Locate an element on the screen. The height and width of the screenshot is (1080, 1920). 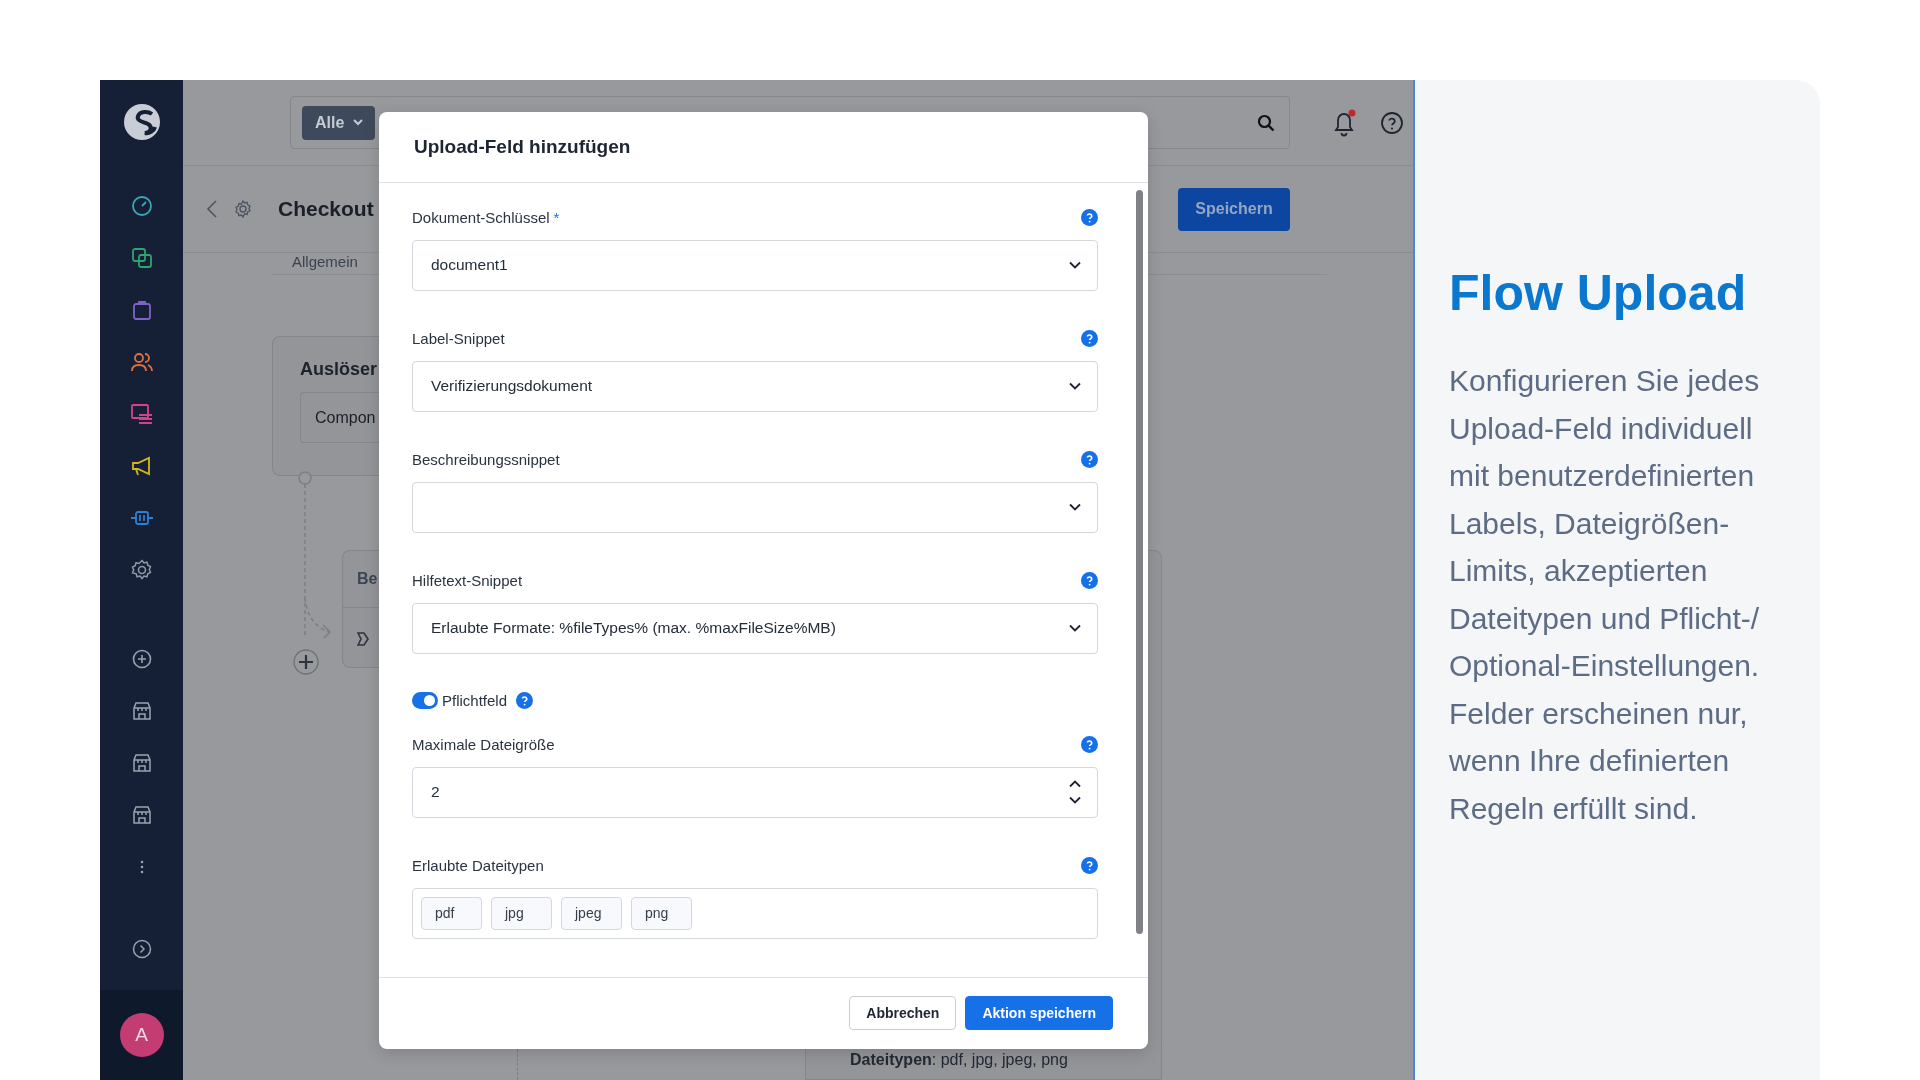
required-marker: * is located at coordinates (556, 218).